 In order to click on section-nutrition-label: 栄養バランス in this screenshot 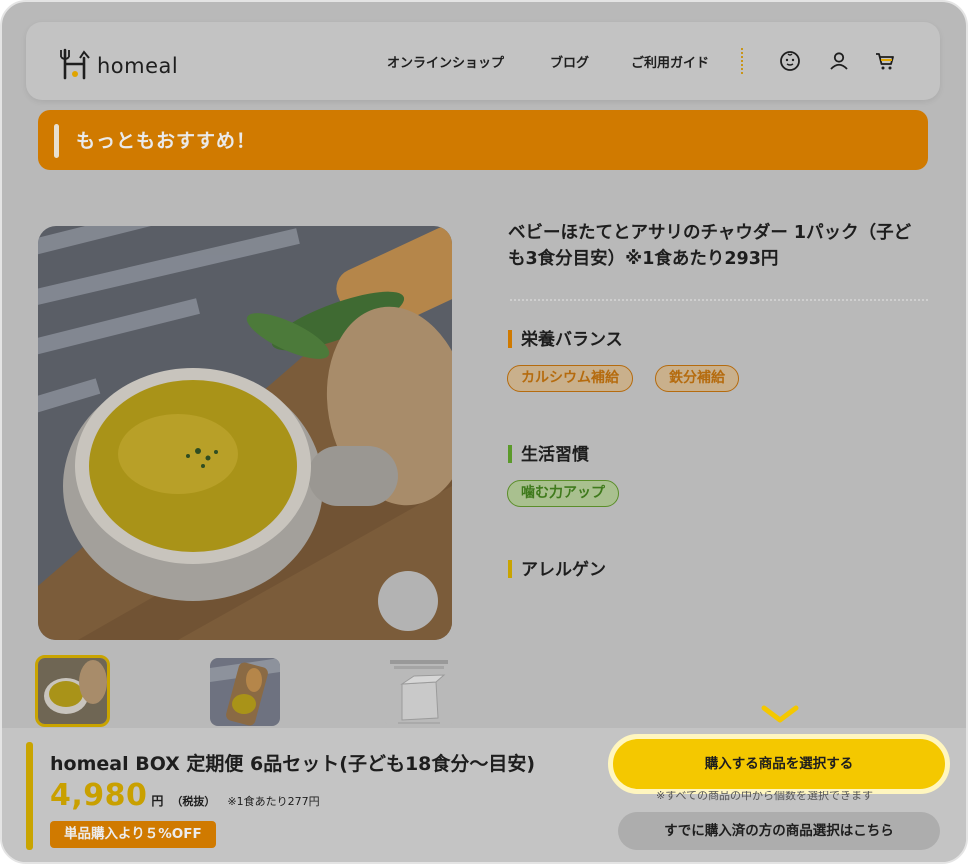, I will do `click(572, 340)`.